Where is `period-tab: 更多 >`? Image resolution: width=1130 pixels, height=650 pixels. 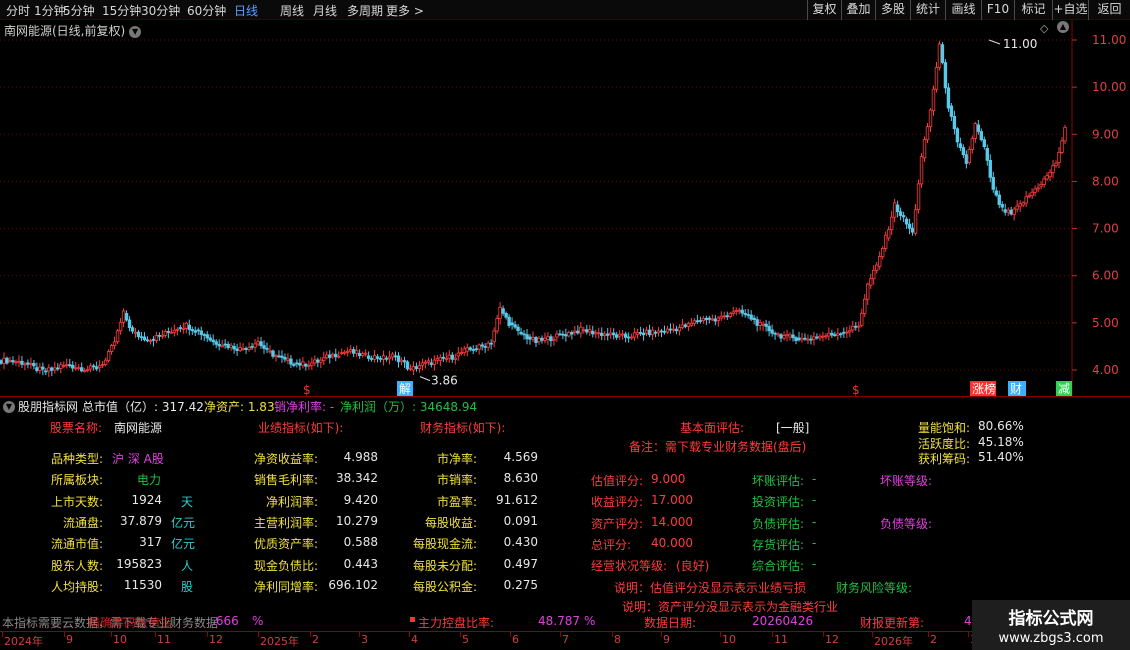 period-tab: 更多 > is located at coordinates (405, 10).